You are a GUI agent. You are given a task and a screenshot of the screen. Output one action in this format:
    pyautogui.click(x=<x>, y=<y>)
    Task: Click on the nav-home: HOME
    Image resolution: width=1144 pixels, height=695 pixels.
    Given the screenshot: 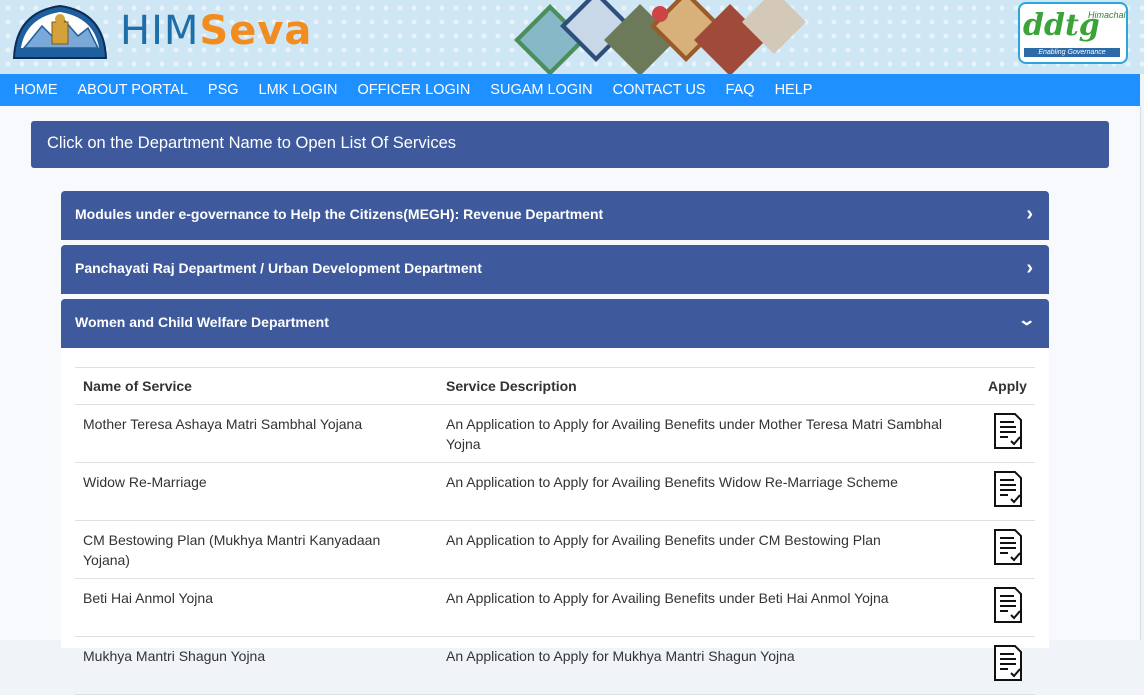 What is the action you would take?
    pyautogui.click(x=36, y=90)
    